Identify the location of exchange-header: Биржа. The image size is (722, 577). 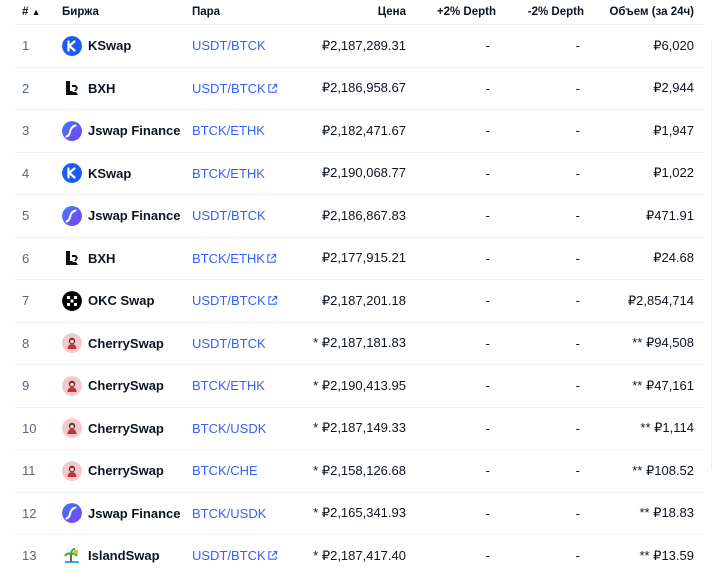
(120, 12).